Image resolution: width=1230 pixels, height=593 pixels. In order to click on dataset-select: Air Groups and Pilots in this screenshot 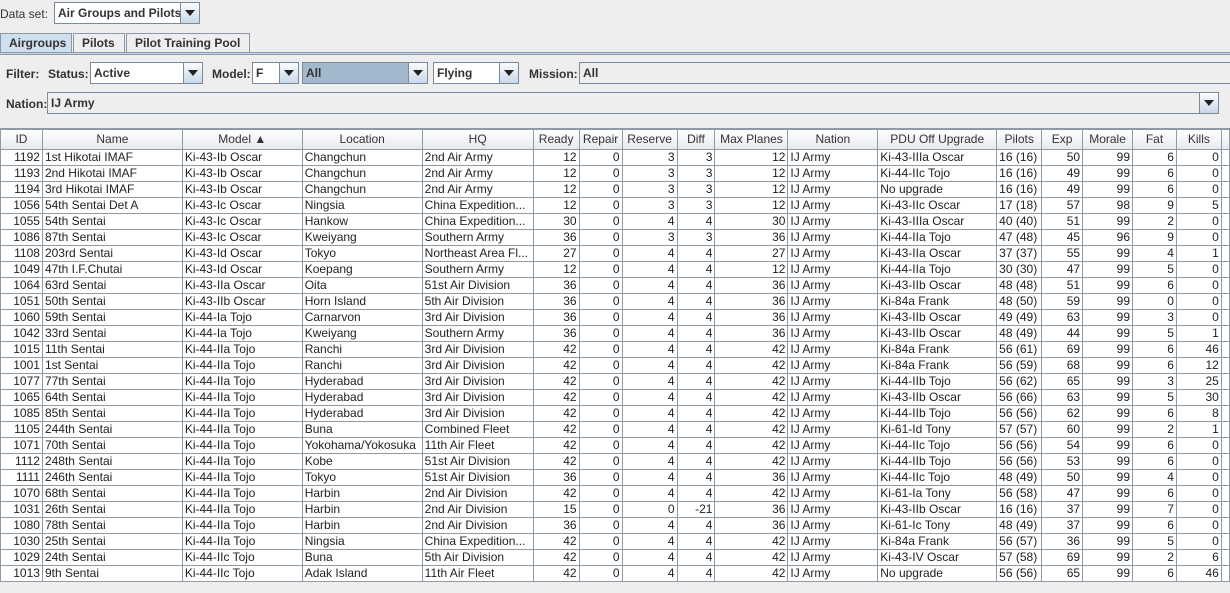, I will do `click(127, 13)`.